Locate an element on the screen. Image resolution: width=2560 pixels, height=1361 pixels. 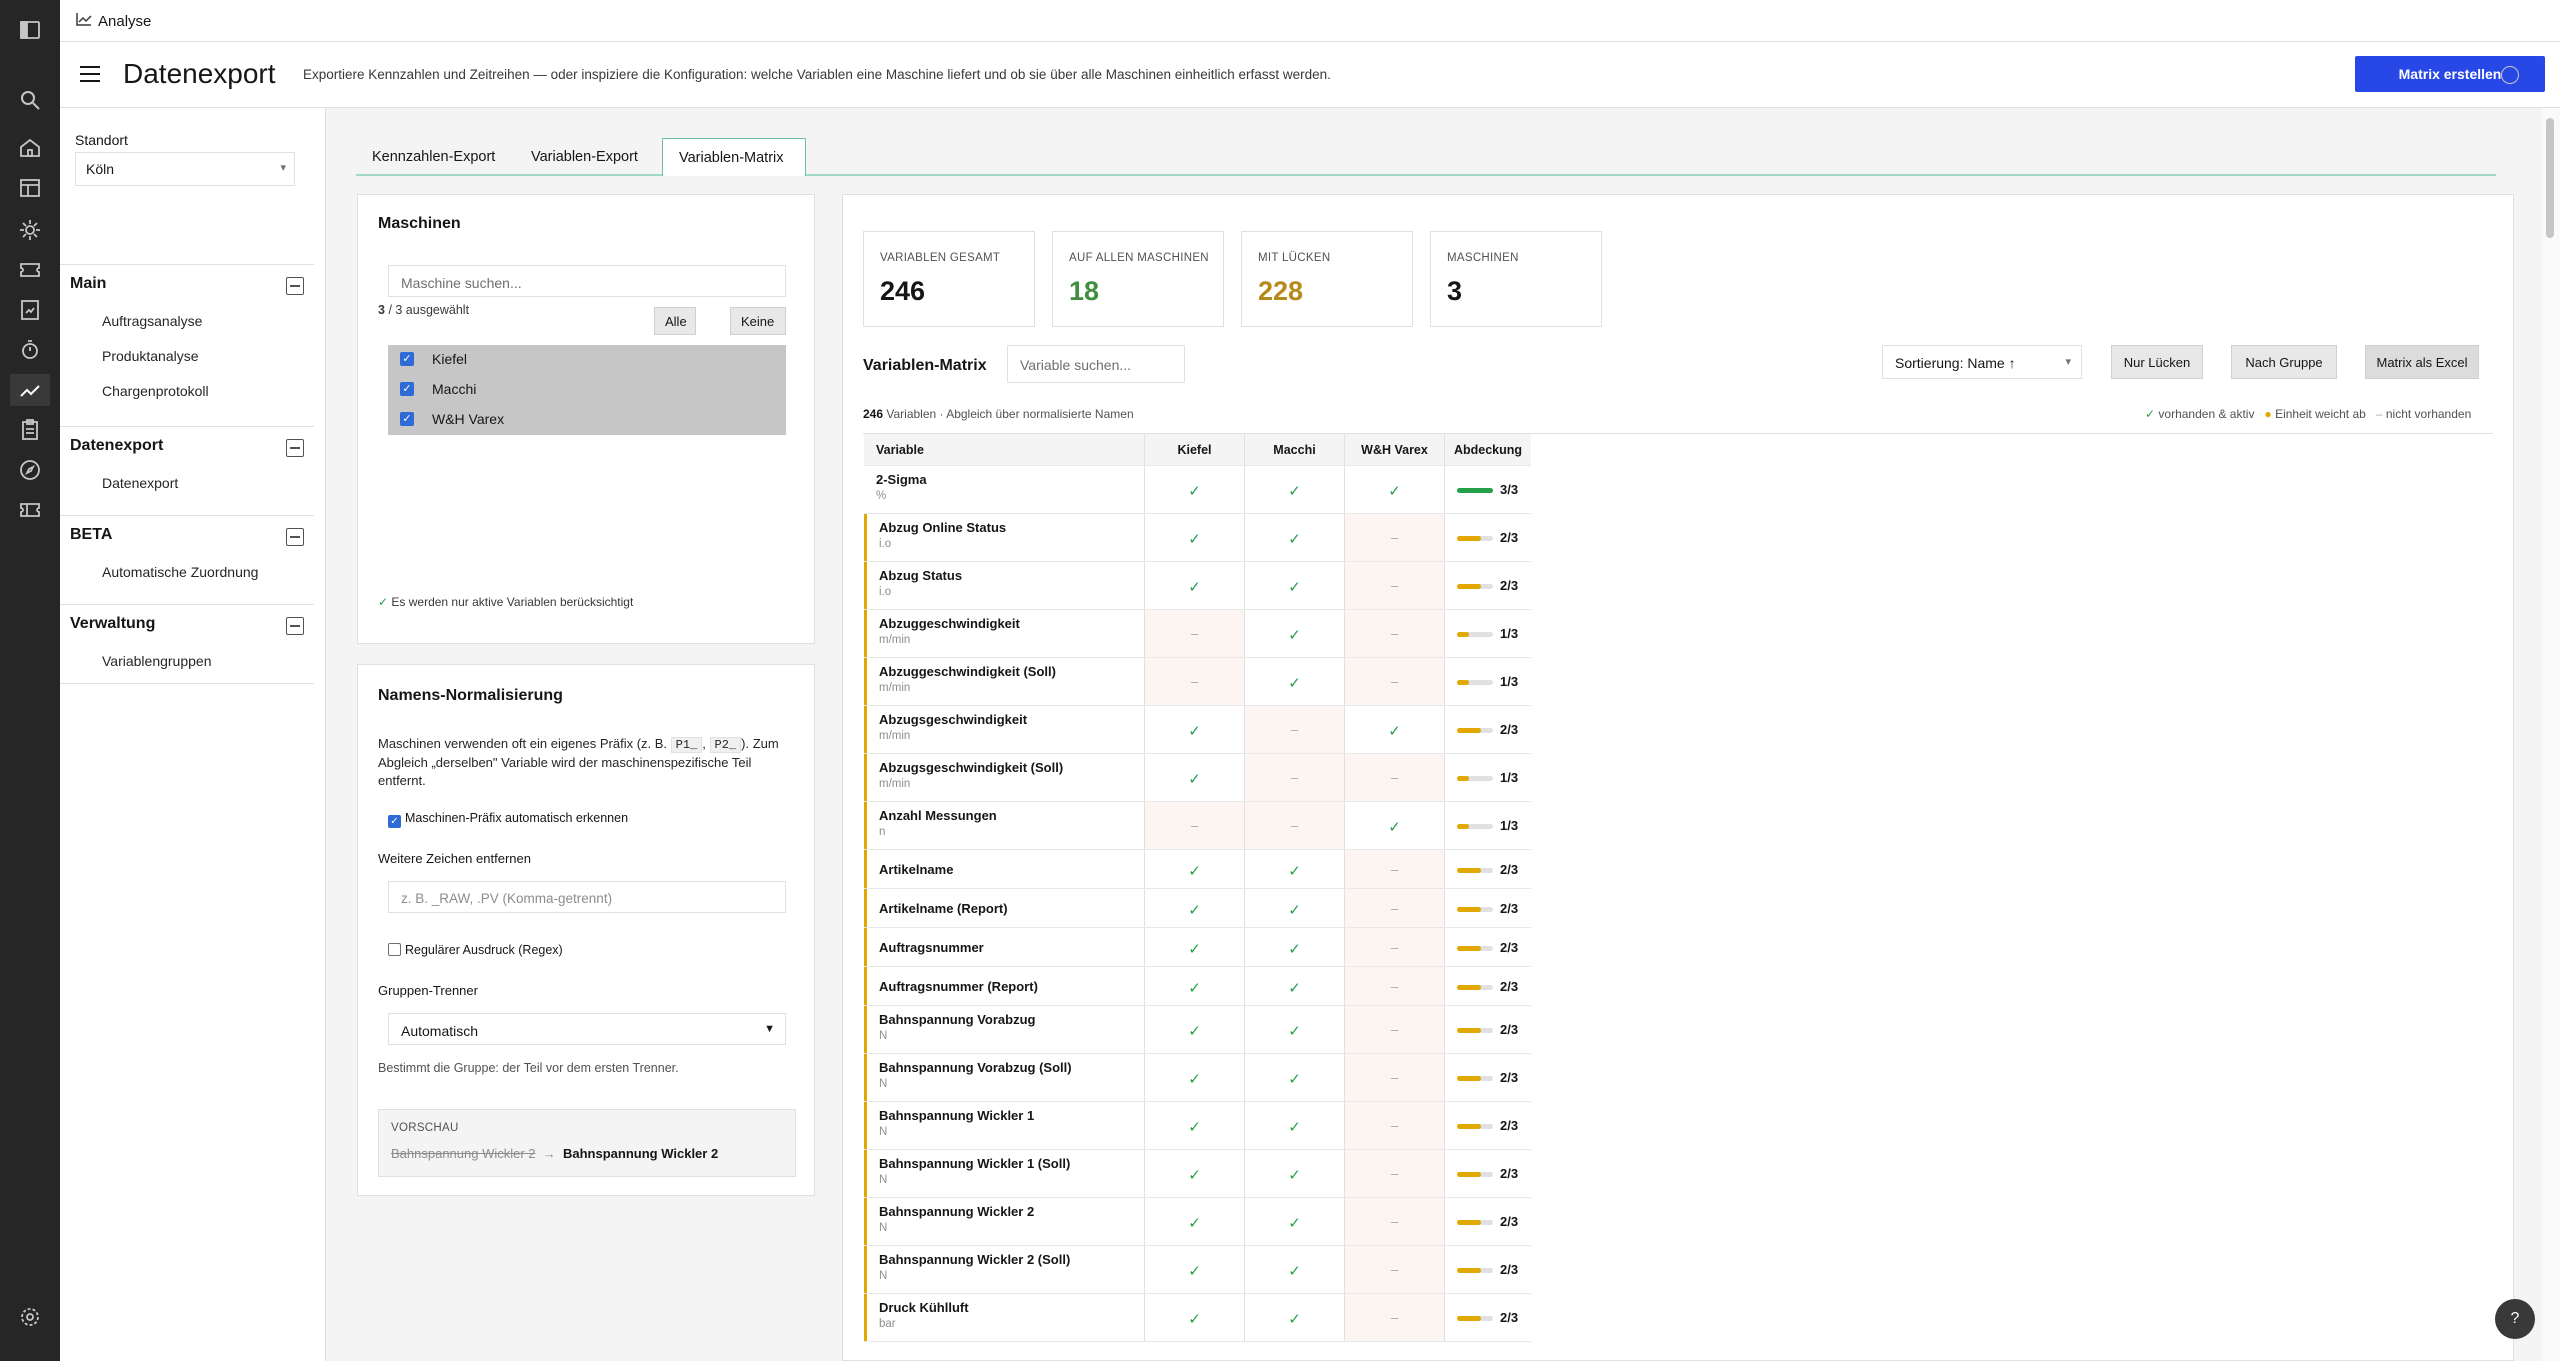
table-row: Bahnspannung Wickler 1 (Soll) N ✓ ✓ –2/3 is located at coordinates (1197, 1174).